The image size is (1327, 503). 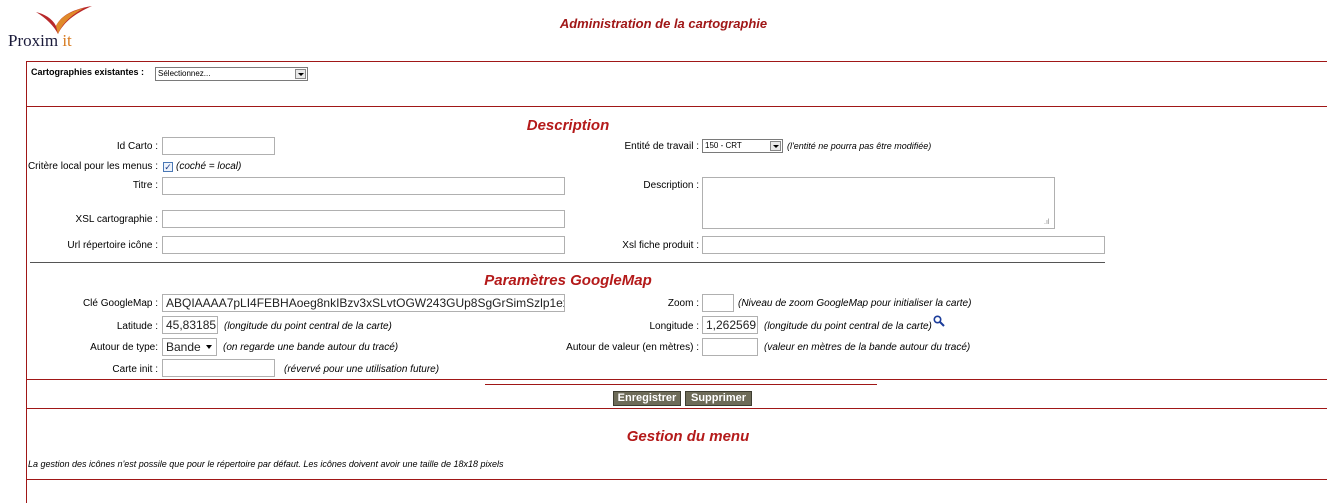 I want to click on frame-top, so click(x=676, y=61).